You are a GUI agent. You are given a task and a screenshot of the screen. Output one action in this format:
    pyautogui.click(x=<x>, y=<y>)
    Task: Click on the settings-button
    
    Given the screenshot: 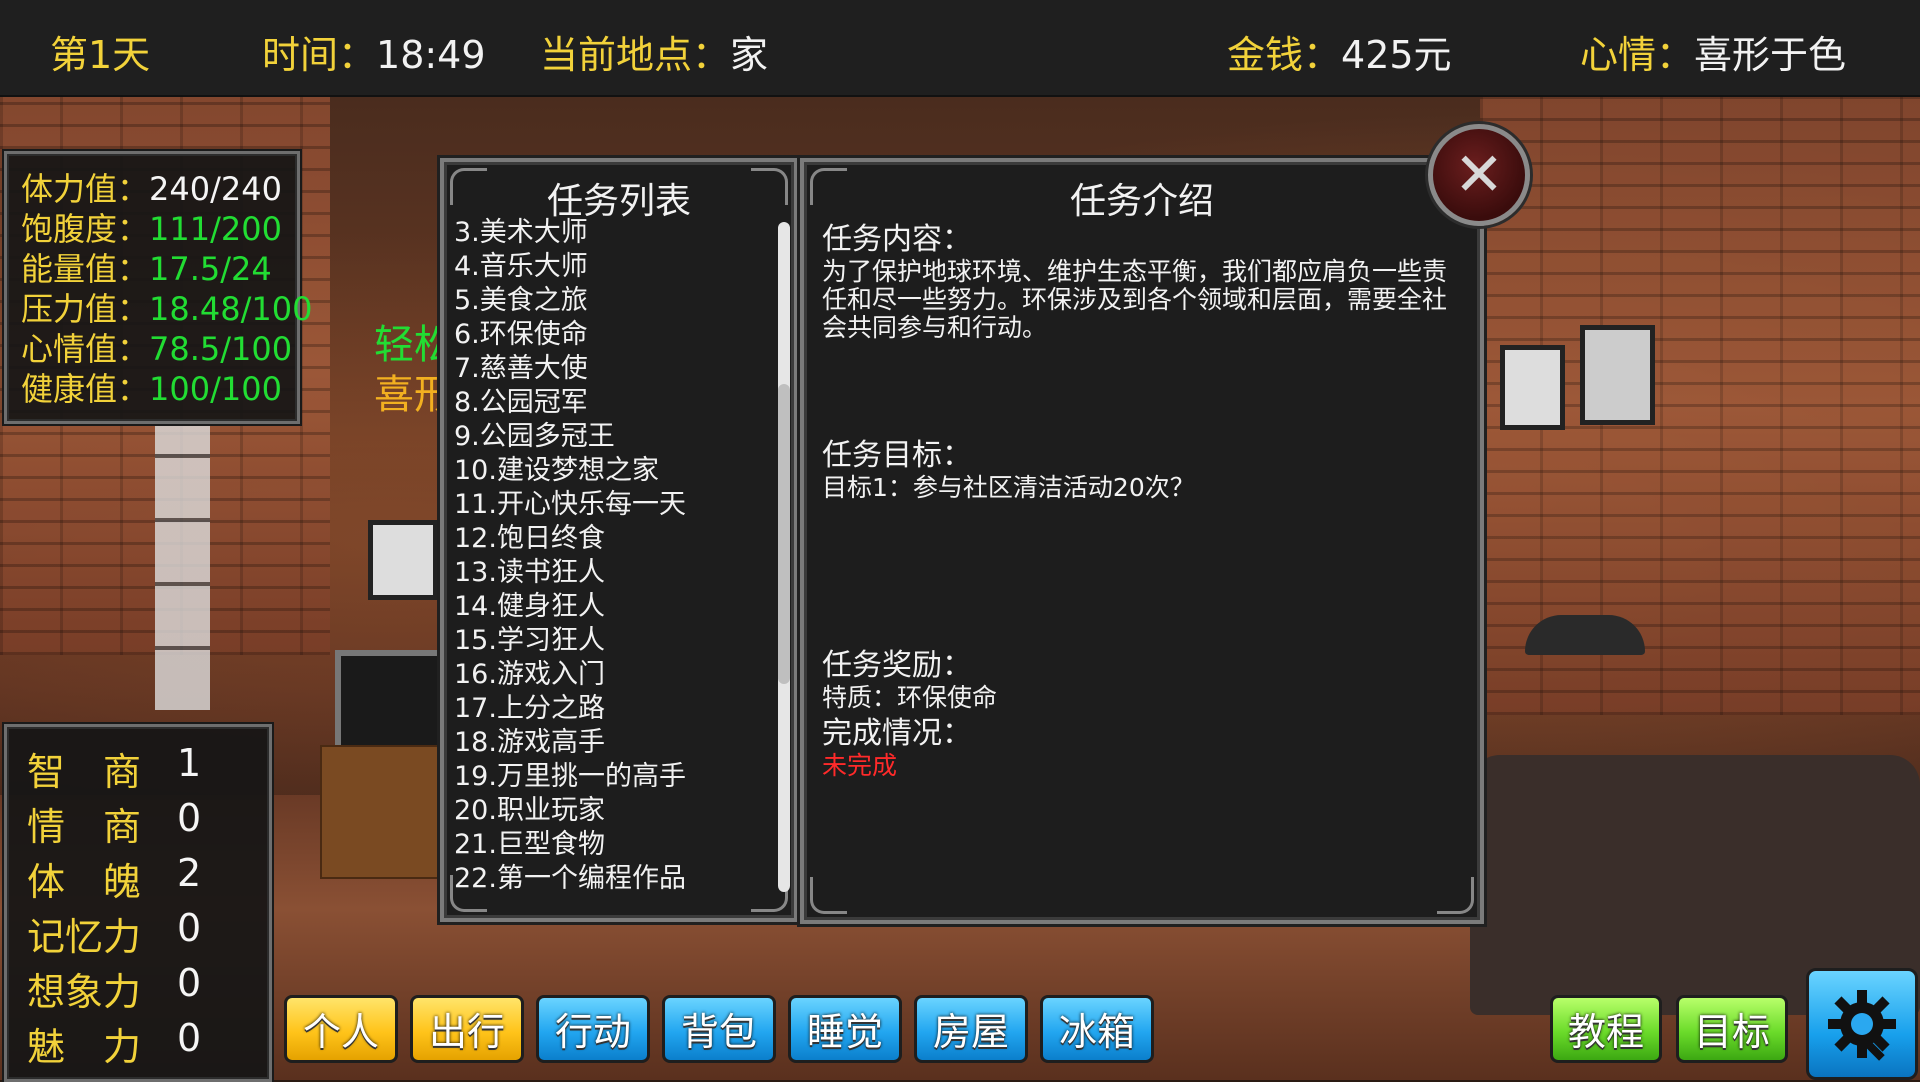 What is the action you would take?
    pyautogui.click(x=1862, y=1024)
    